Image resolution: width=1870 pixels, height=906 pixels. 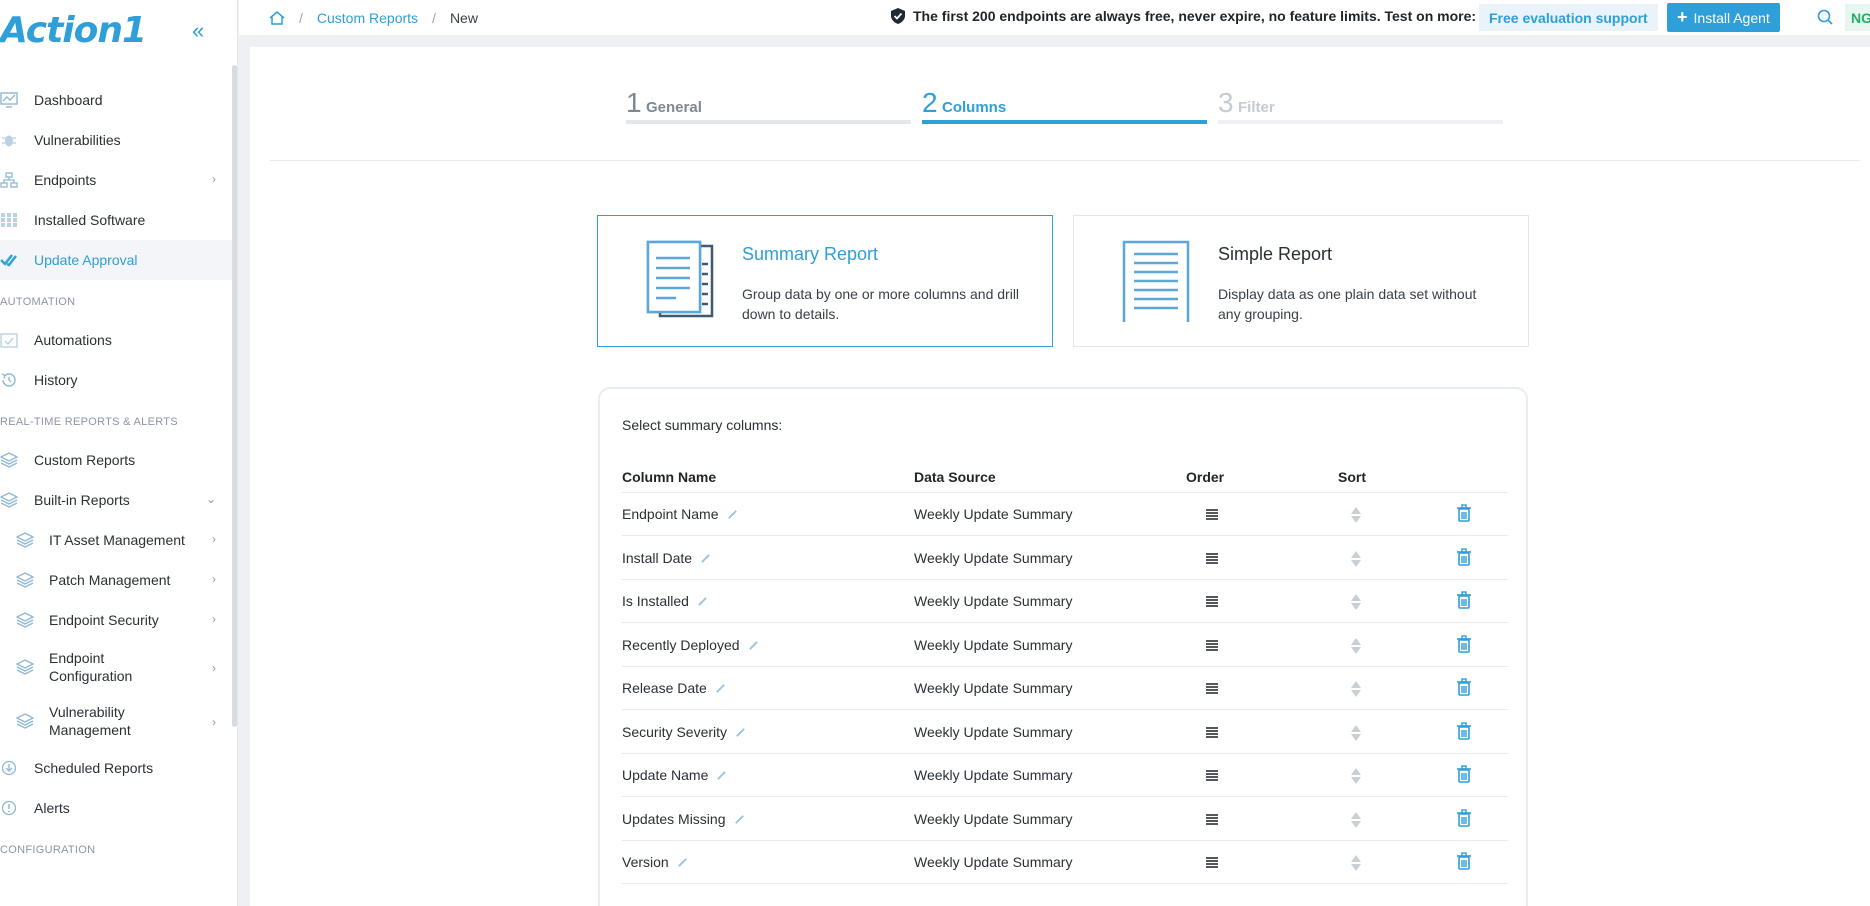 I want to click on home-icon, so click(x=277, y=18).